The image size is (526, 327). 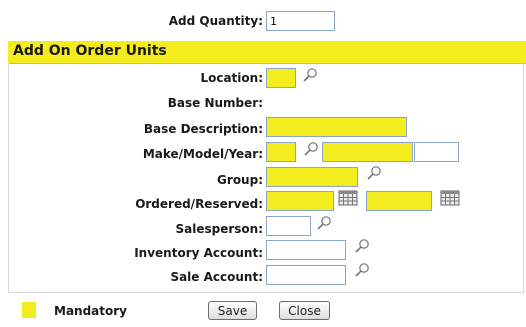 What do you see at coordinates (399, 201) in the screenshot?
I see `reserved-date-input` at bounding box center [399, 201].